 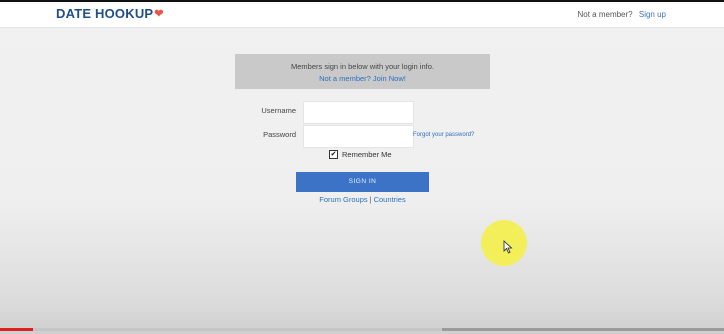 I want to click on forum-groups-link: Forum Groups, so click(x=343, y=199).